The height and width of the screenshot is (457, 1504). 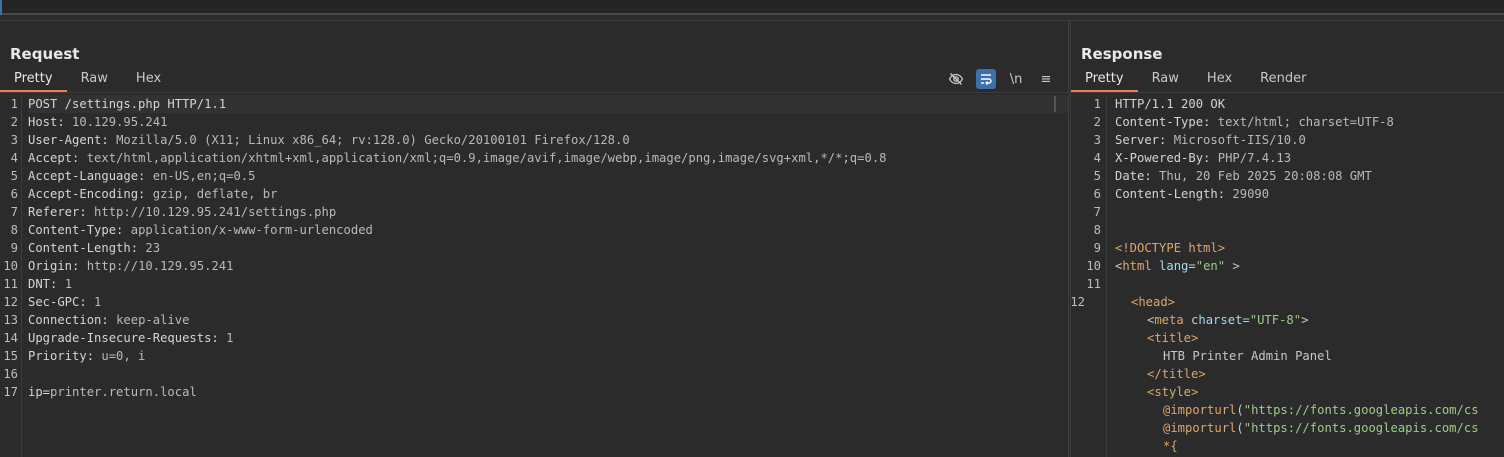 I want to click on attr-name: charset, so click(x=1213, y=320).